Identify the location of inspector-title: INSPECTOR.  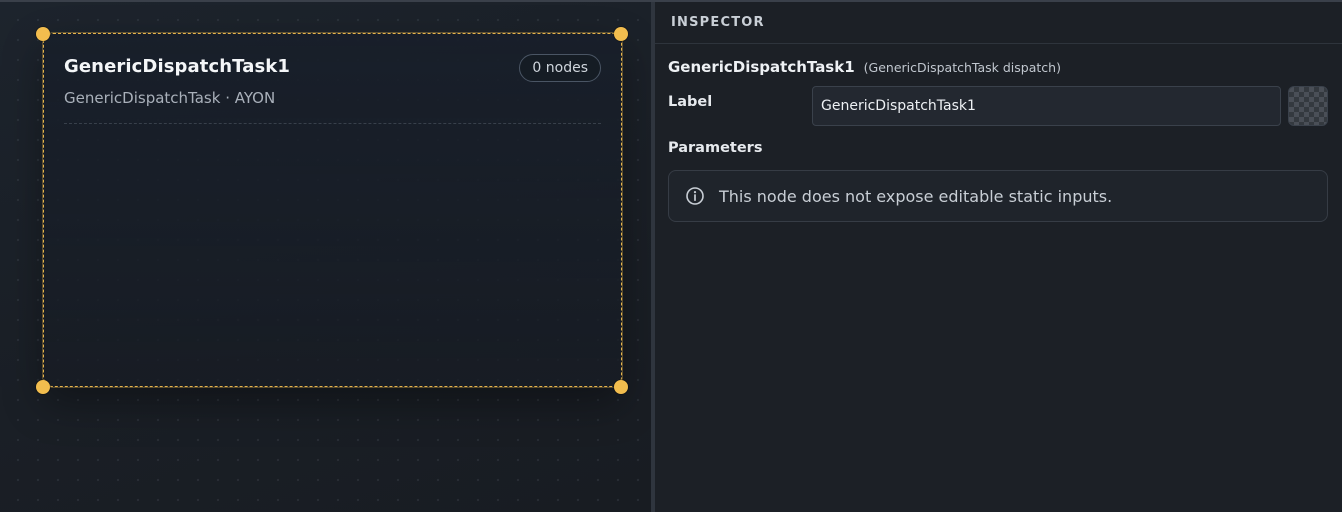
(718, 22).